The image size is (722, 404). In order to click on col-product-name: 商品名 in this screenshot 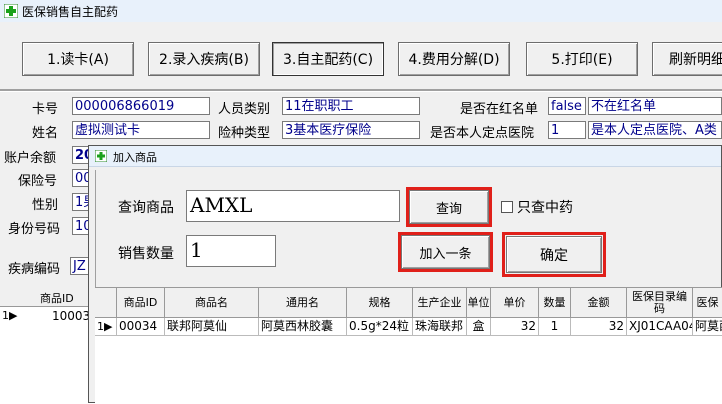, I will do `click(212, 303)`.